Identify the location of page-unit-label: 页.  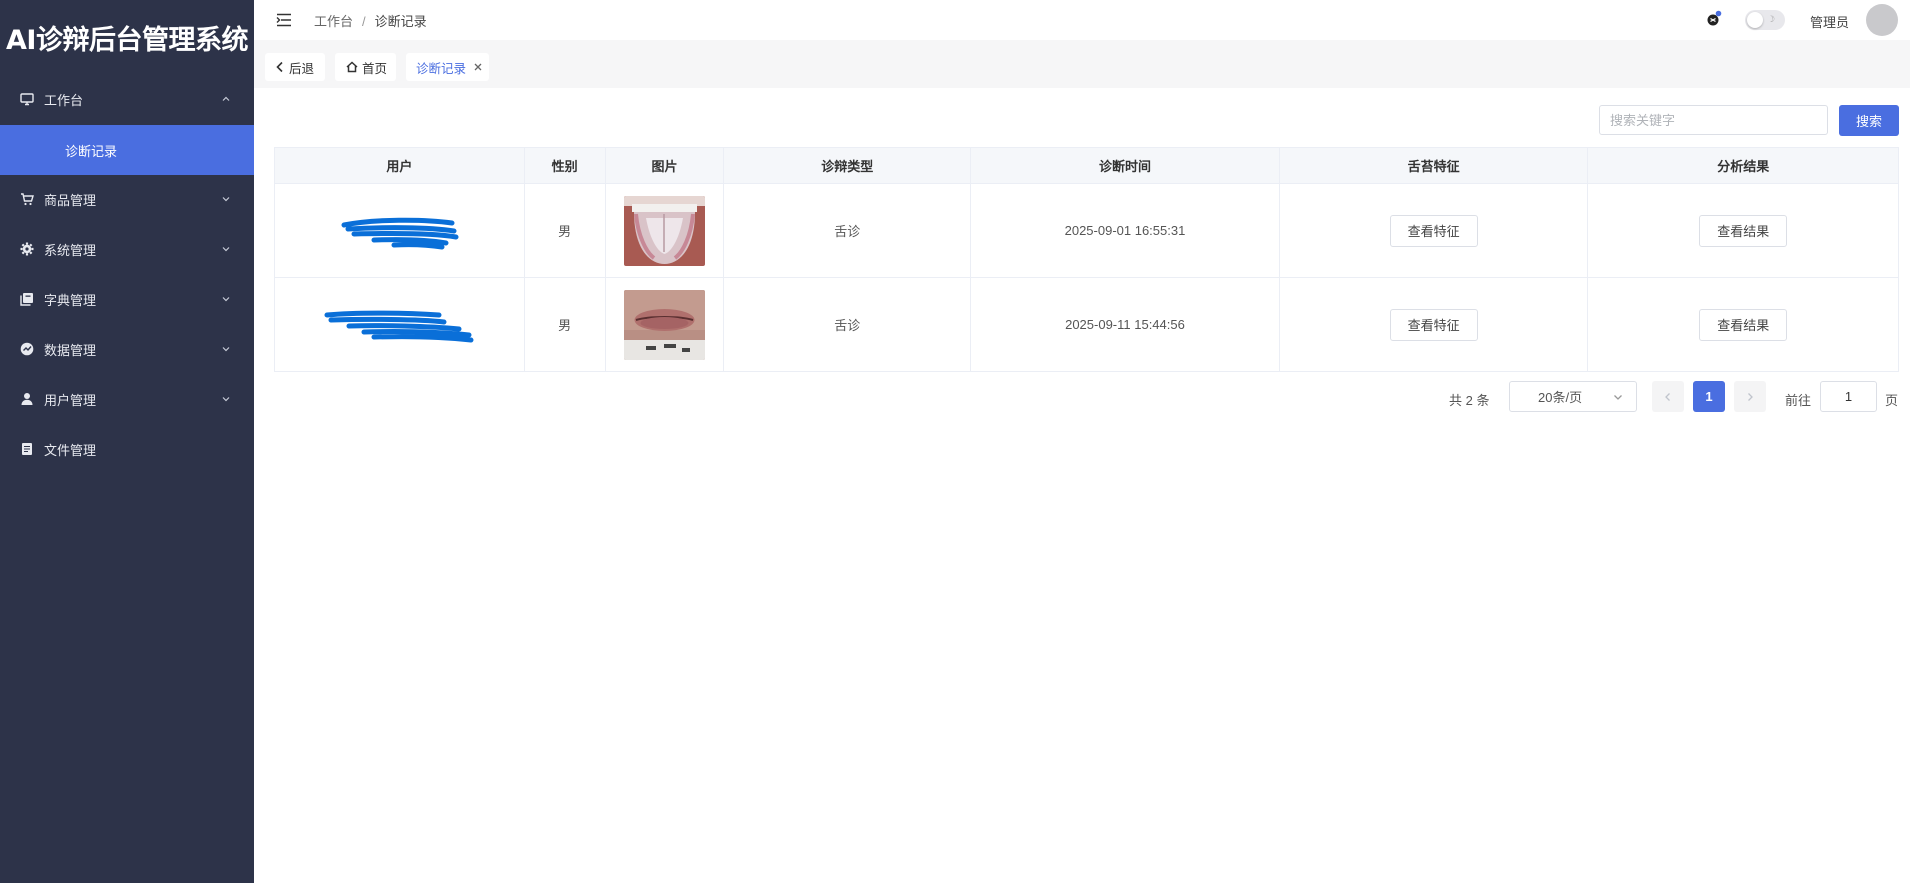
(1892, 400).